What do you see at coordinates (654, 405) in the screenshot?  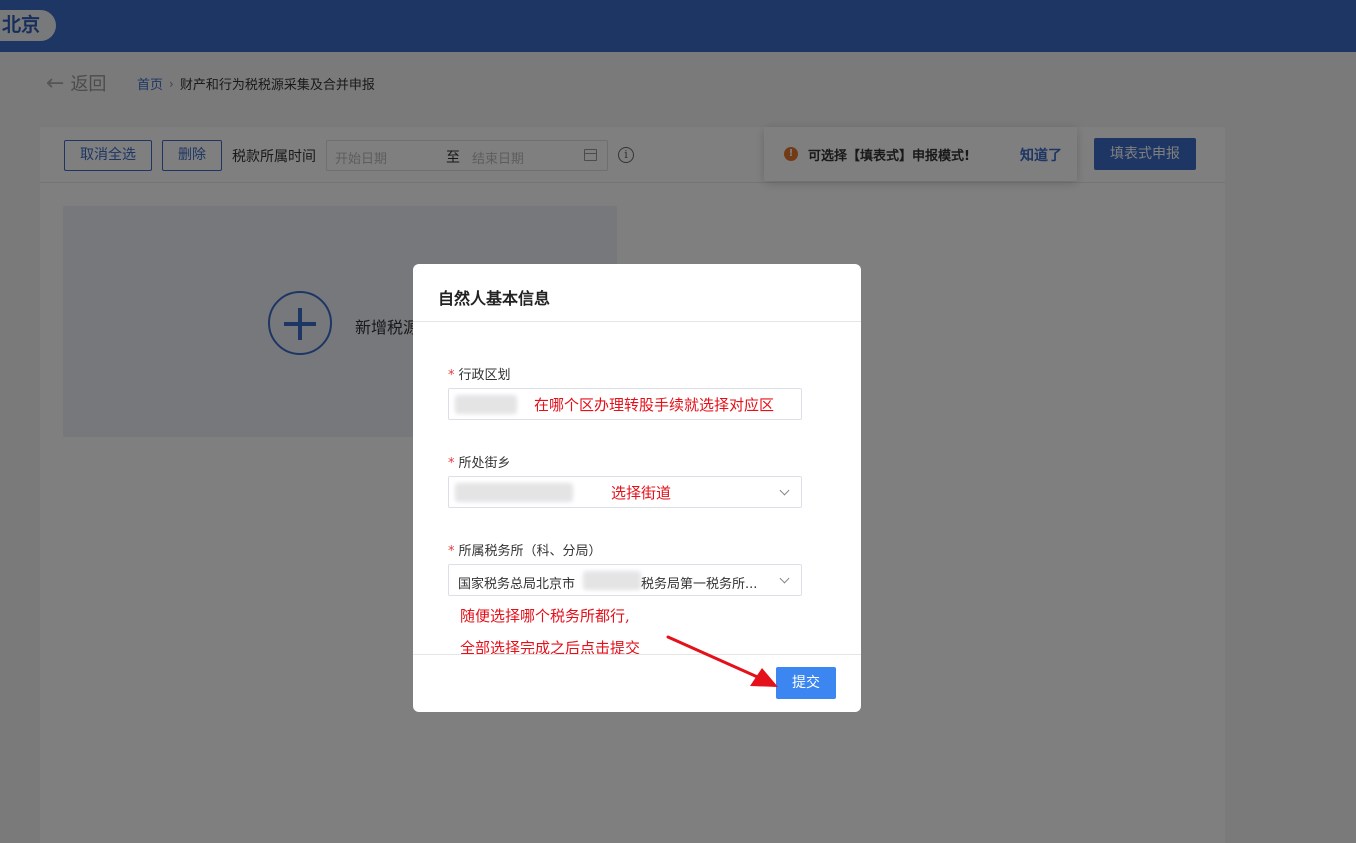 I see `annotation-district: 在哪个区办理转股手续就选择对应区` at bounding box center [654, 405].